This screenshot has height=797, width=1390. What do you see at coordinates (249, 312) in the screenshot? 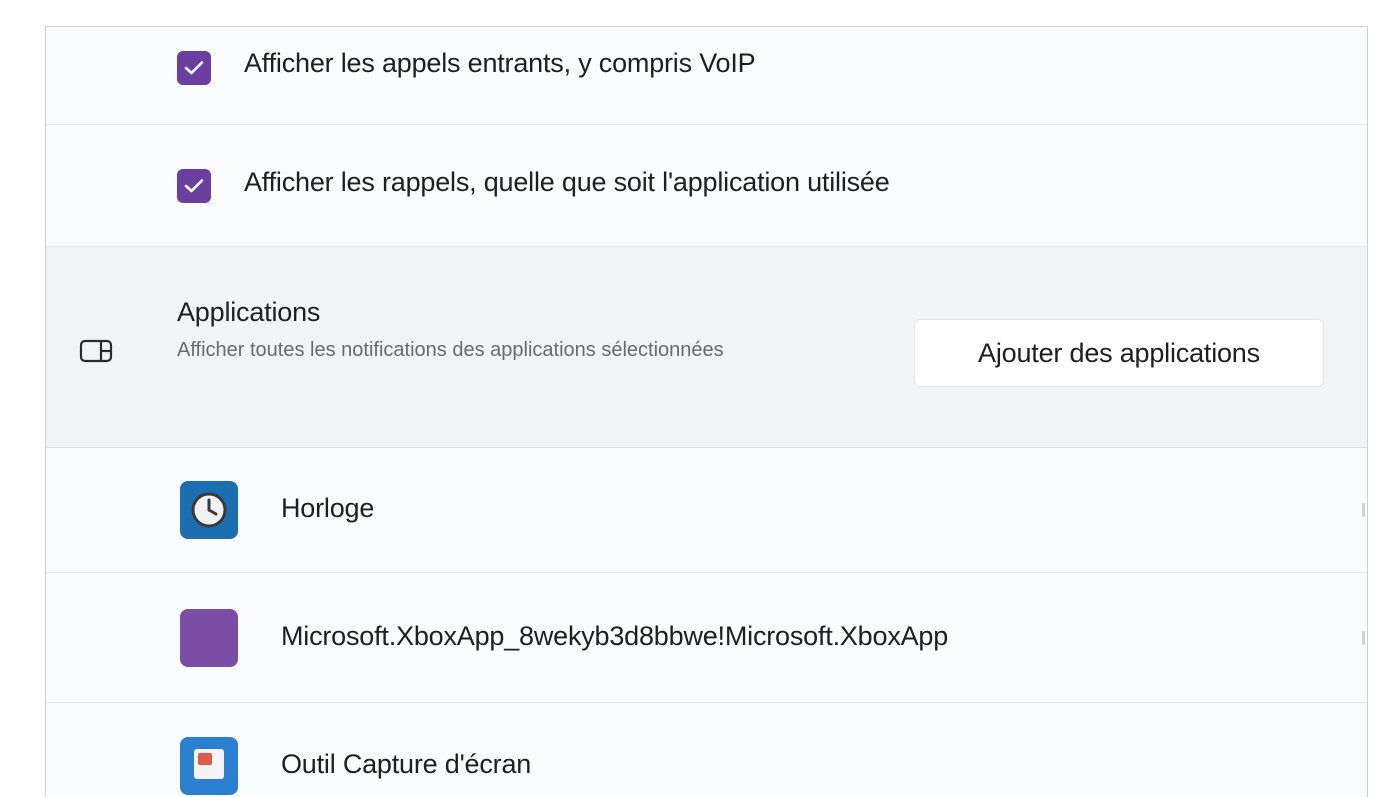
I see `applications-title: Applications` at bounding box center [249, 312].